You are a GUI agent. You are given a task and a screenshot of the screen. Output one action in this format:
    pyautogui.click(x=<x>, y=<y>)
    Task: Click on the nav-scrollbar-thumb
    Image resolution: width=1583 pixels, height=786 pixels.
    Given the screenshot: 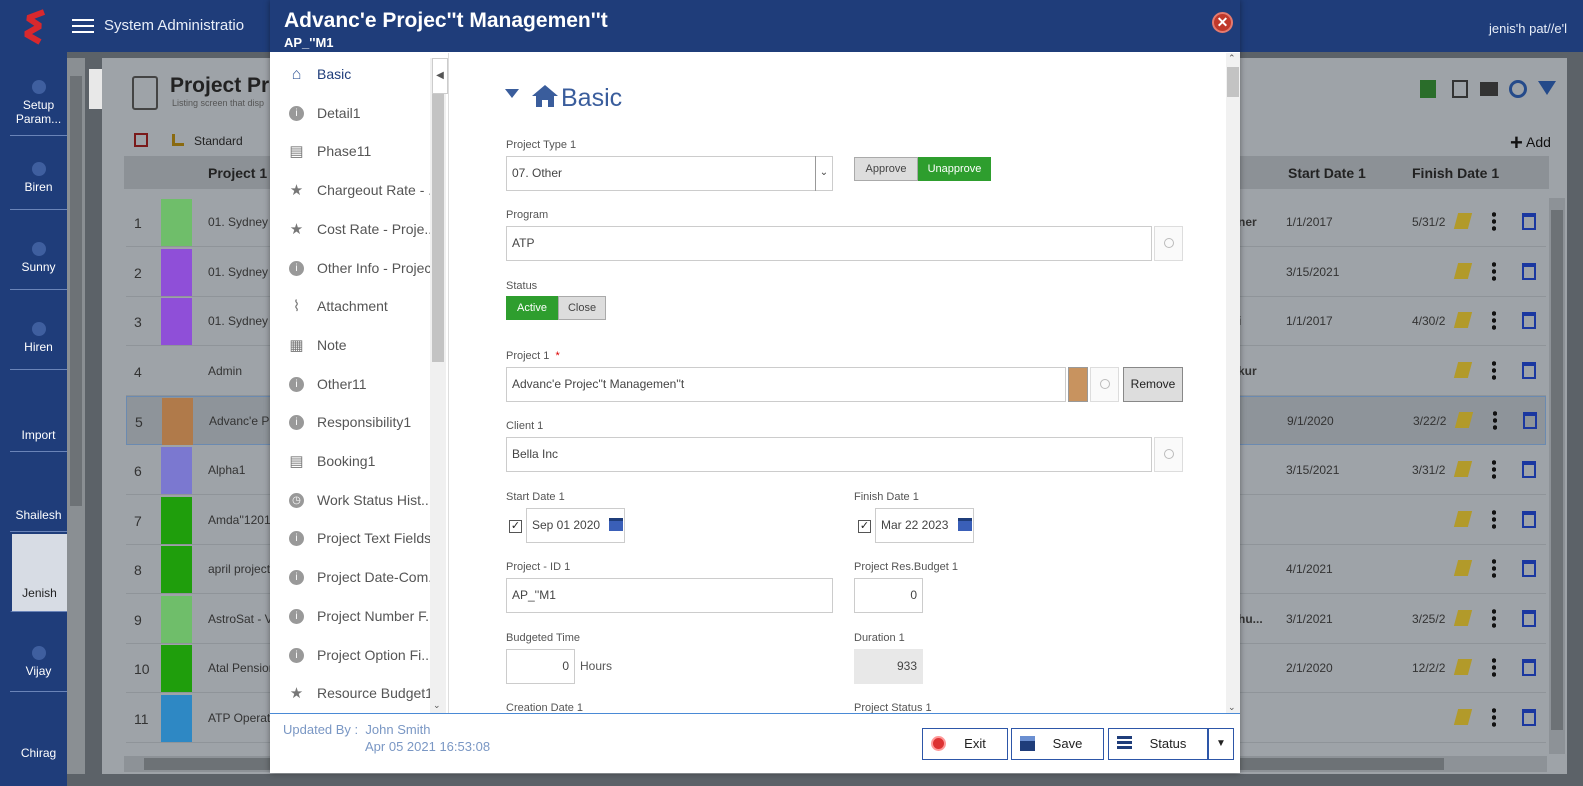 What is the action you would take?
    pyautogui.click(x=76, y=291)
    